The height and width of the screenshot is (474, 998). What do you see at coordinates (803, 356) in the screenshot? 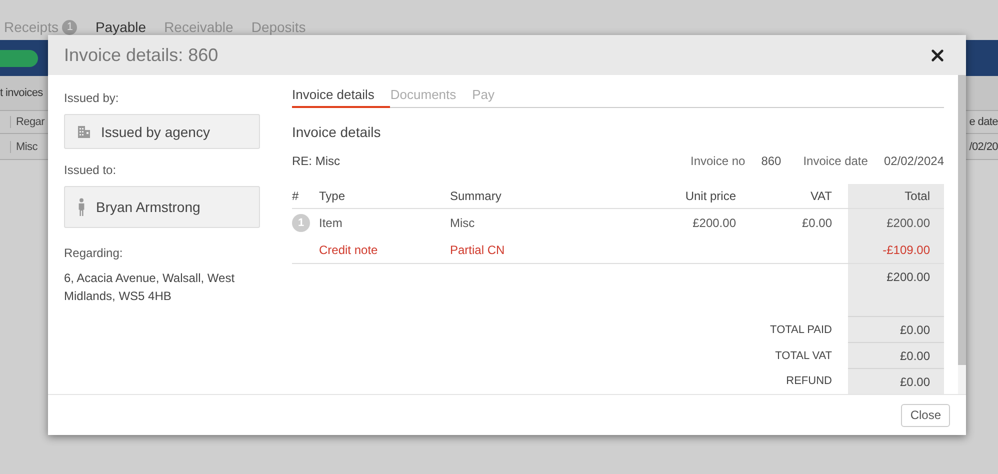
I see `total-label: TOTAL VAT` at bounding box center [803, 356].